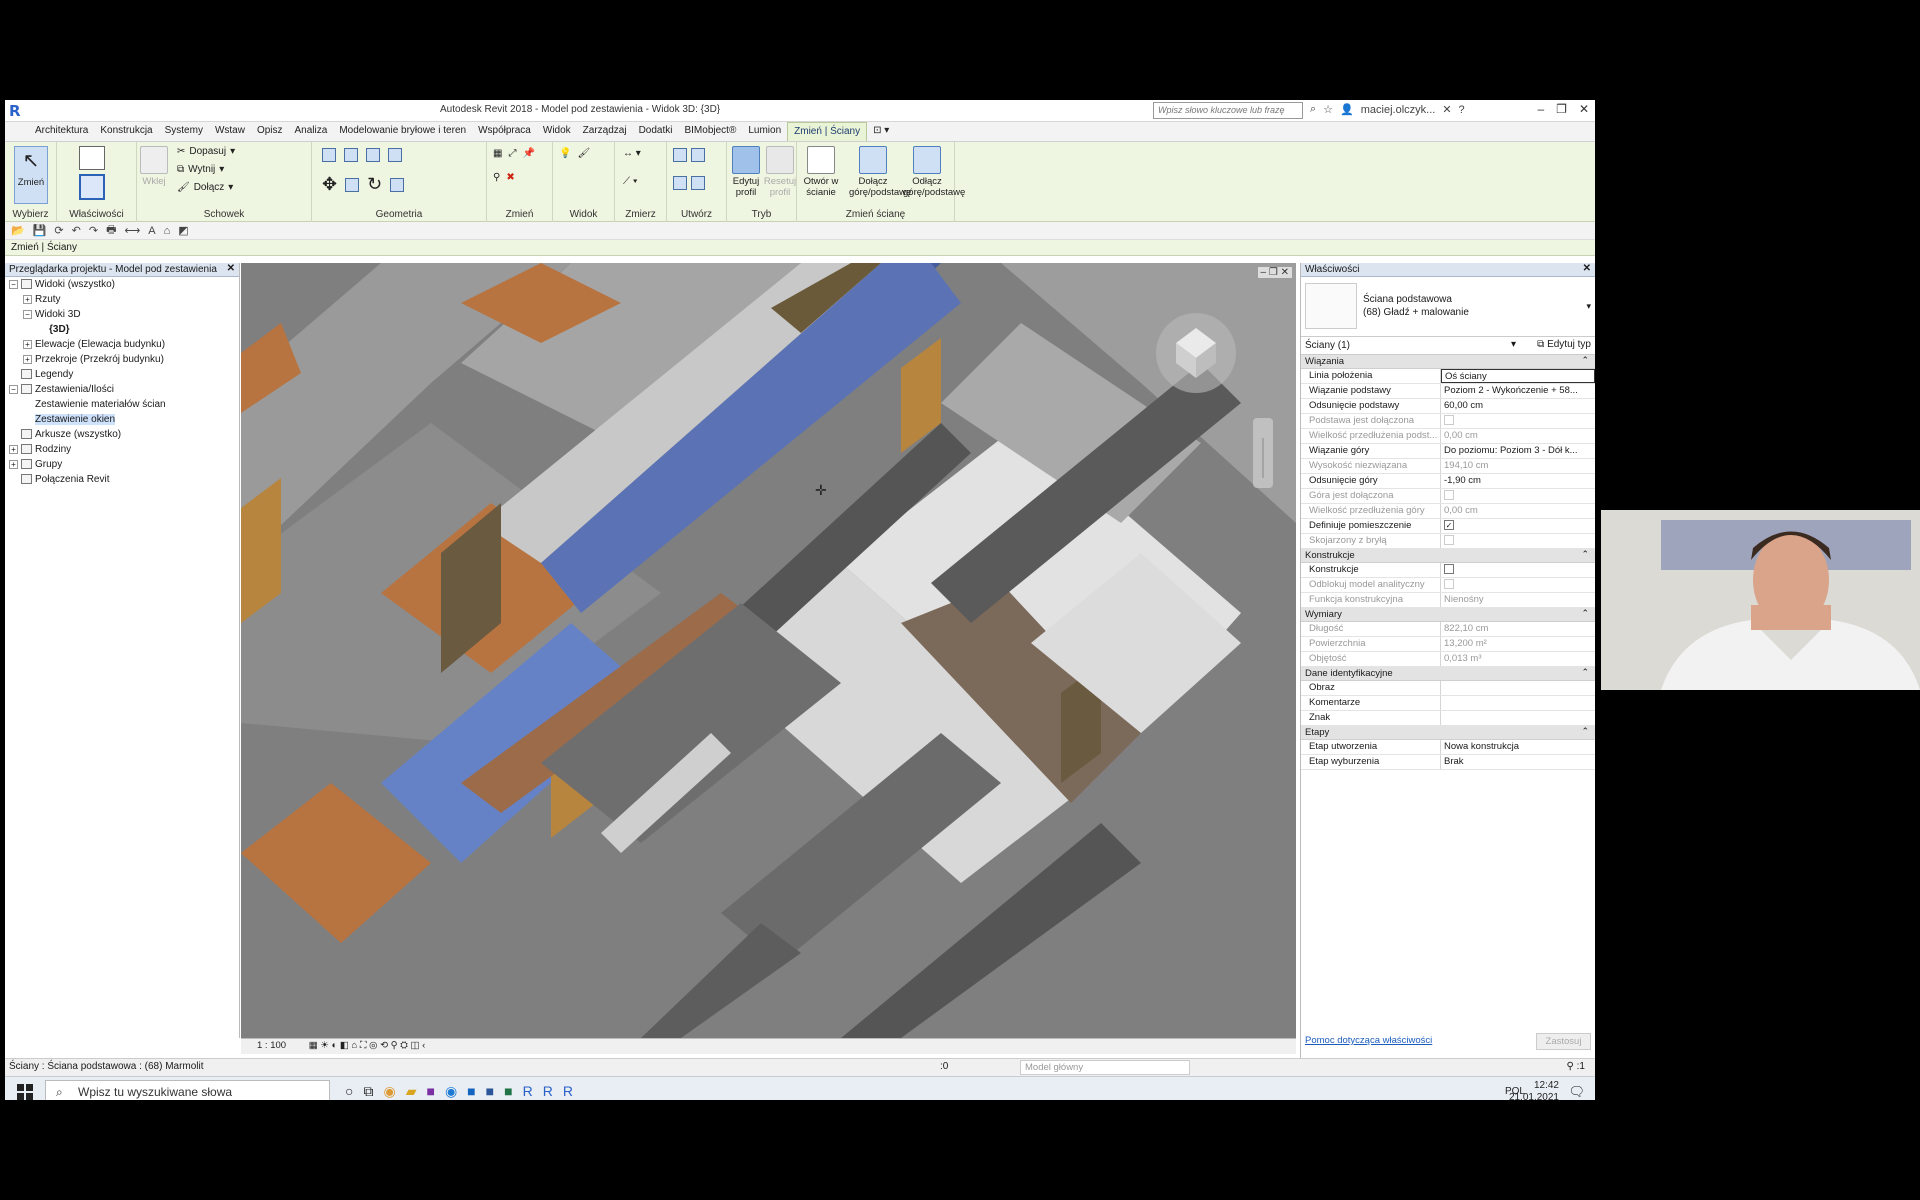 The height and width of the screenshot is (1200, 1920). What do you see at coordinates (311, 131) in the screenshot?
I see `tab-analiza: Analiza` at bounding box center [311, 131].